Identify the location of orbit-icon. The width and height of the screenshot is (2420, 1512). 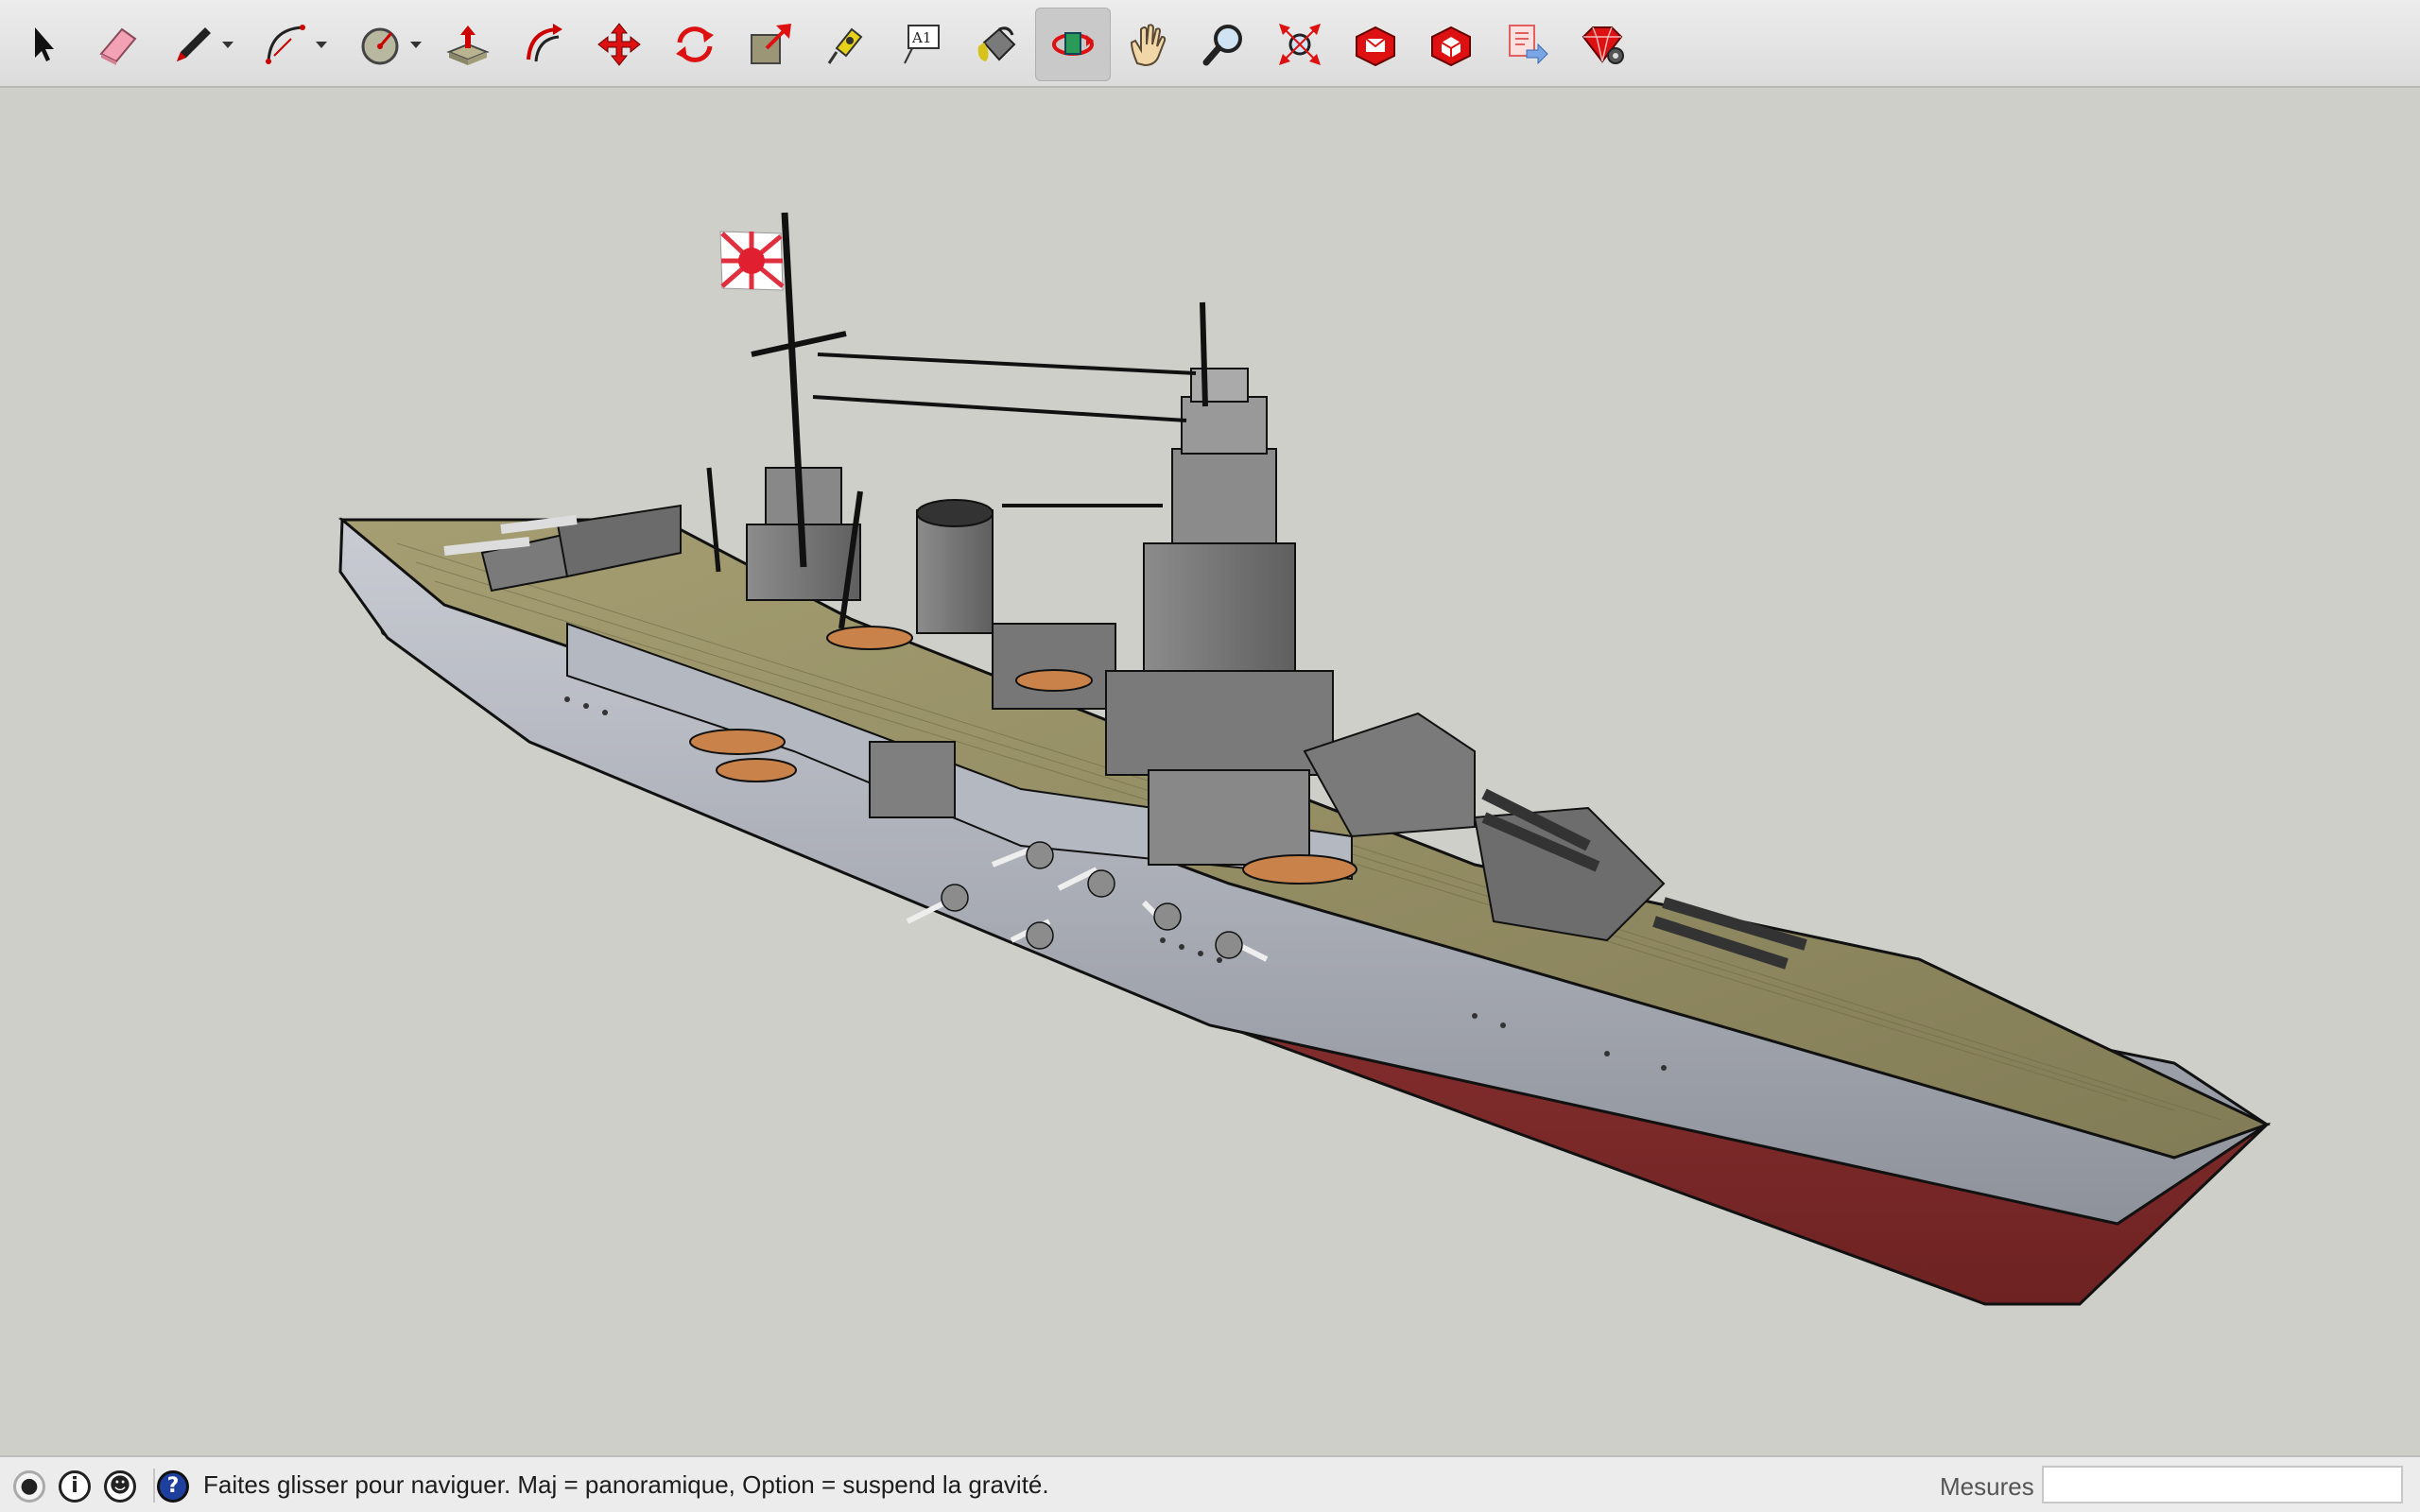
(1073, 44).